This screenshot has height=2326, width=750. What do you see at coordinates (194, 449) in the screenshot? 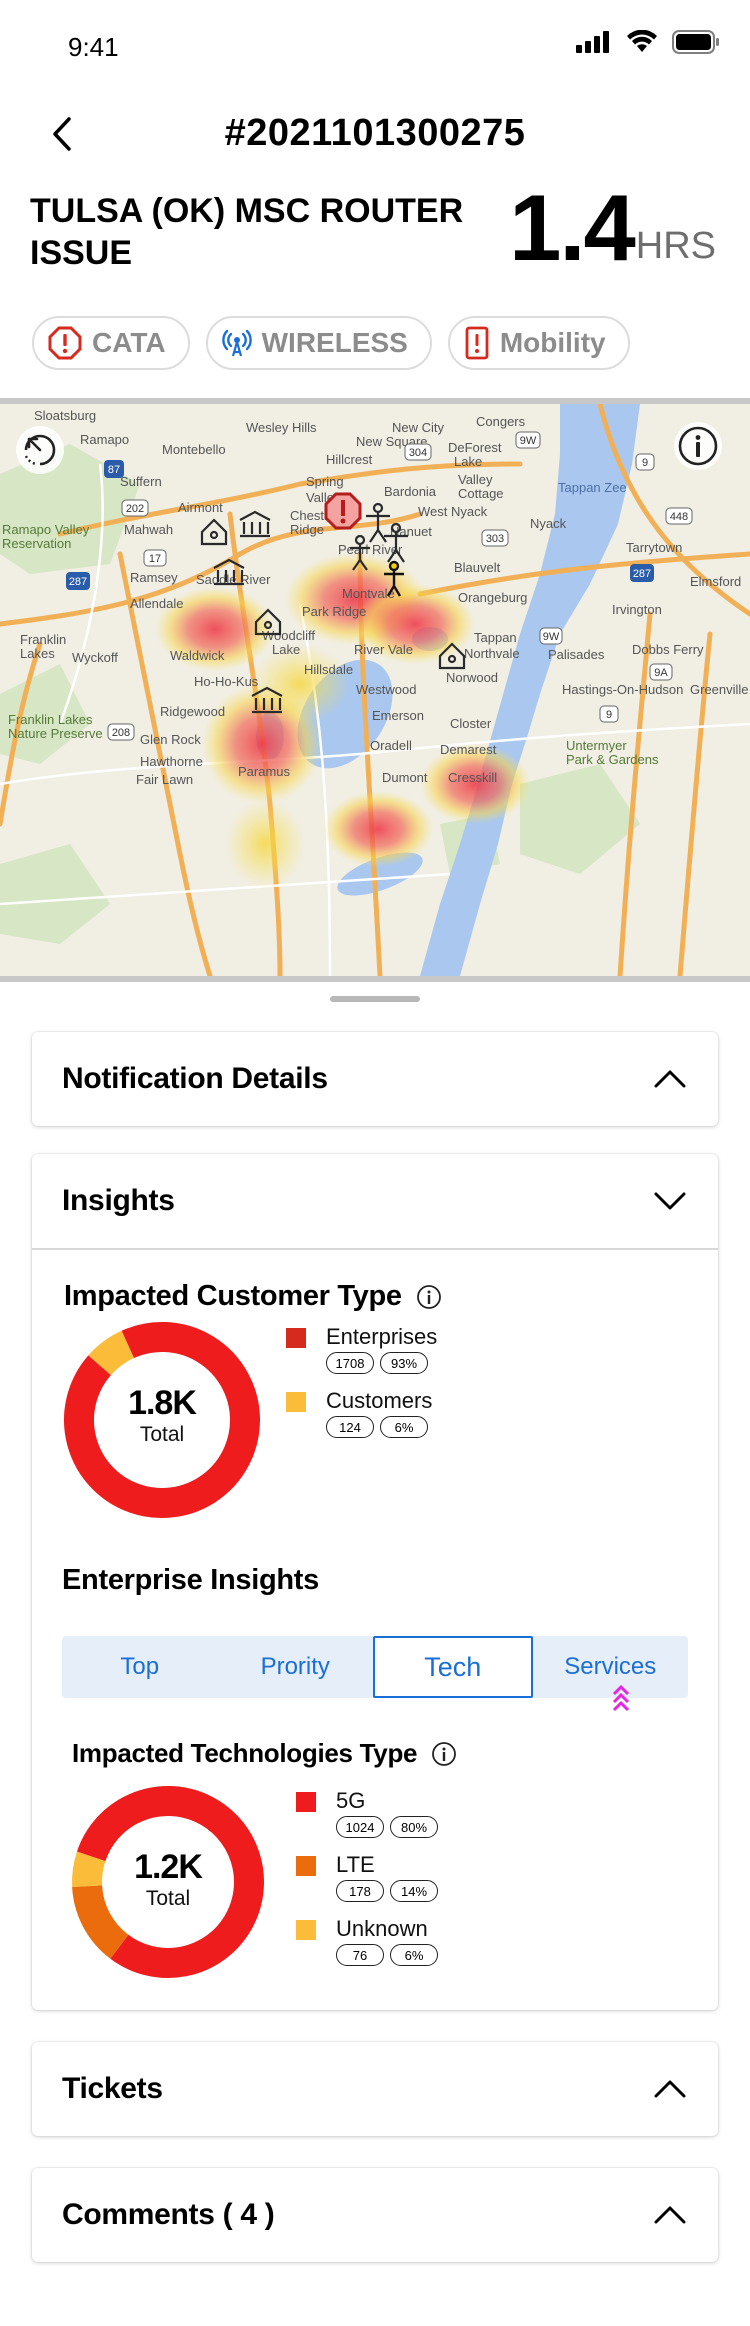
I see `svg-text: Montebello` at bounding box center [194, 449].